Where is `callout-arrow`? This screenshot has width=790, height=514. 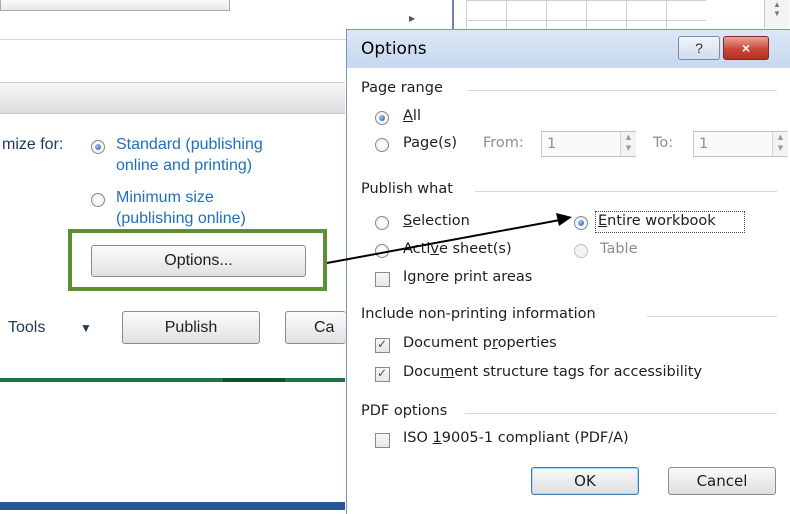 callout-arrow is located at coordinates (449, 238).